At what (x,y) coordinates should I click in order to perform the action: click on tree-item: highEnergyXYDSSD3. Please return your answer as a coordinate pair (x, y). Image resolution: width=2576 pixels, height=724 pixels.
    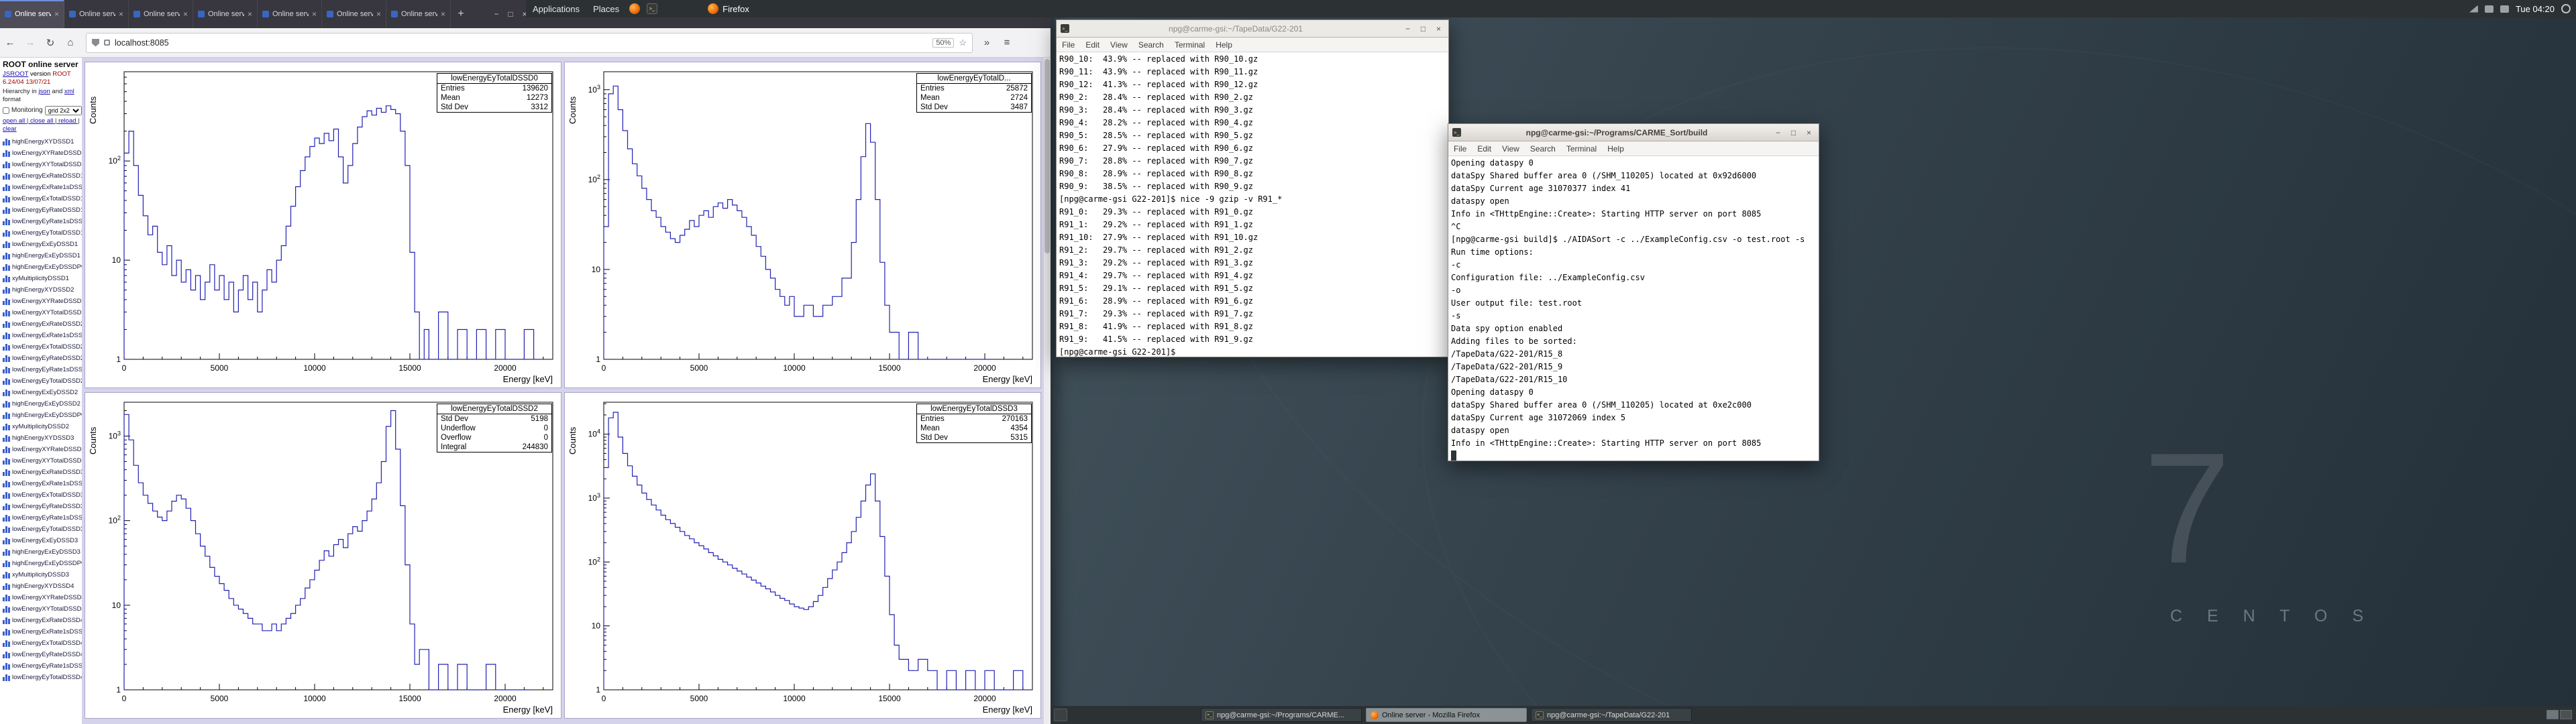
    Looking at the image, I should click on (42, 438).